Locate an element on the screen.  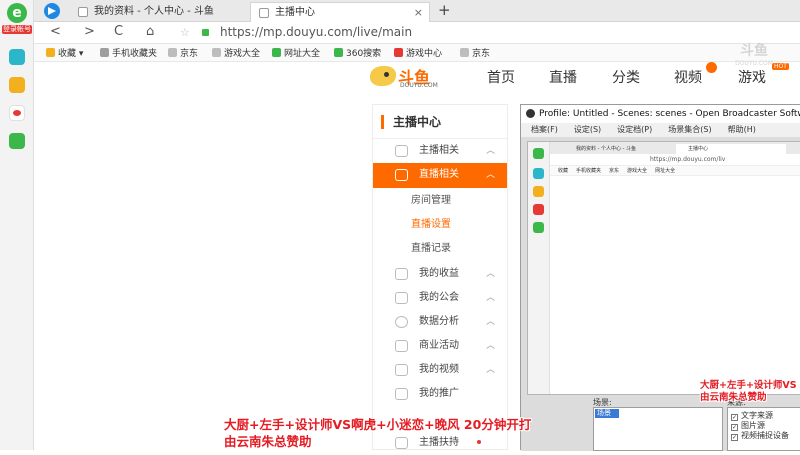
folder-icon is located at coordinates (104, 52).